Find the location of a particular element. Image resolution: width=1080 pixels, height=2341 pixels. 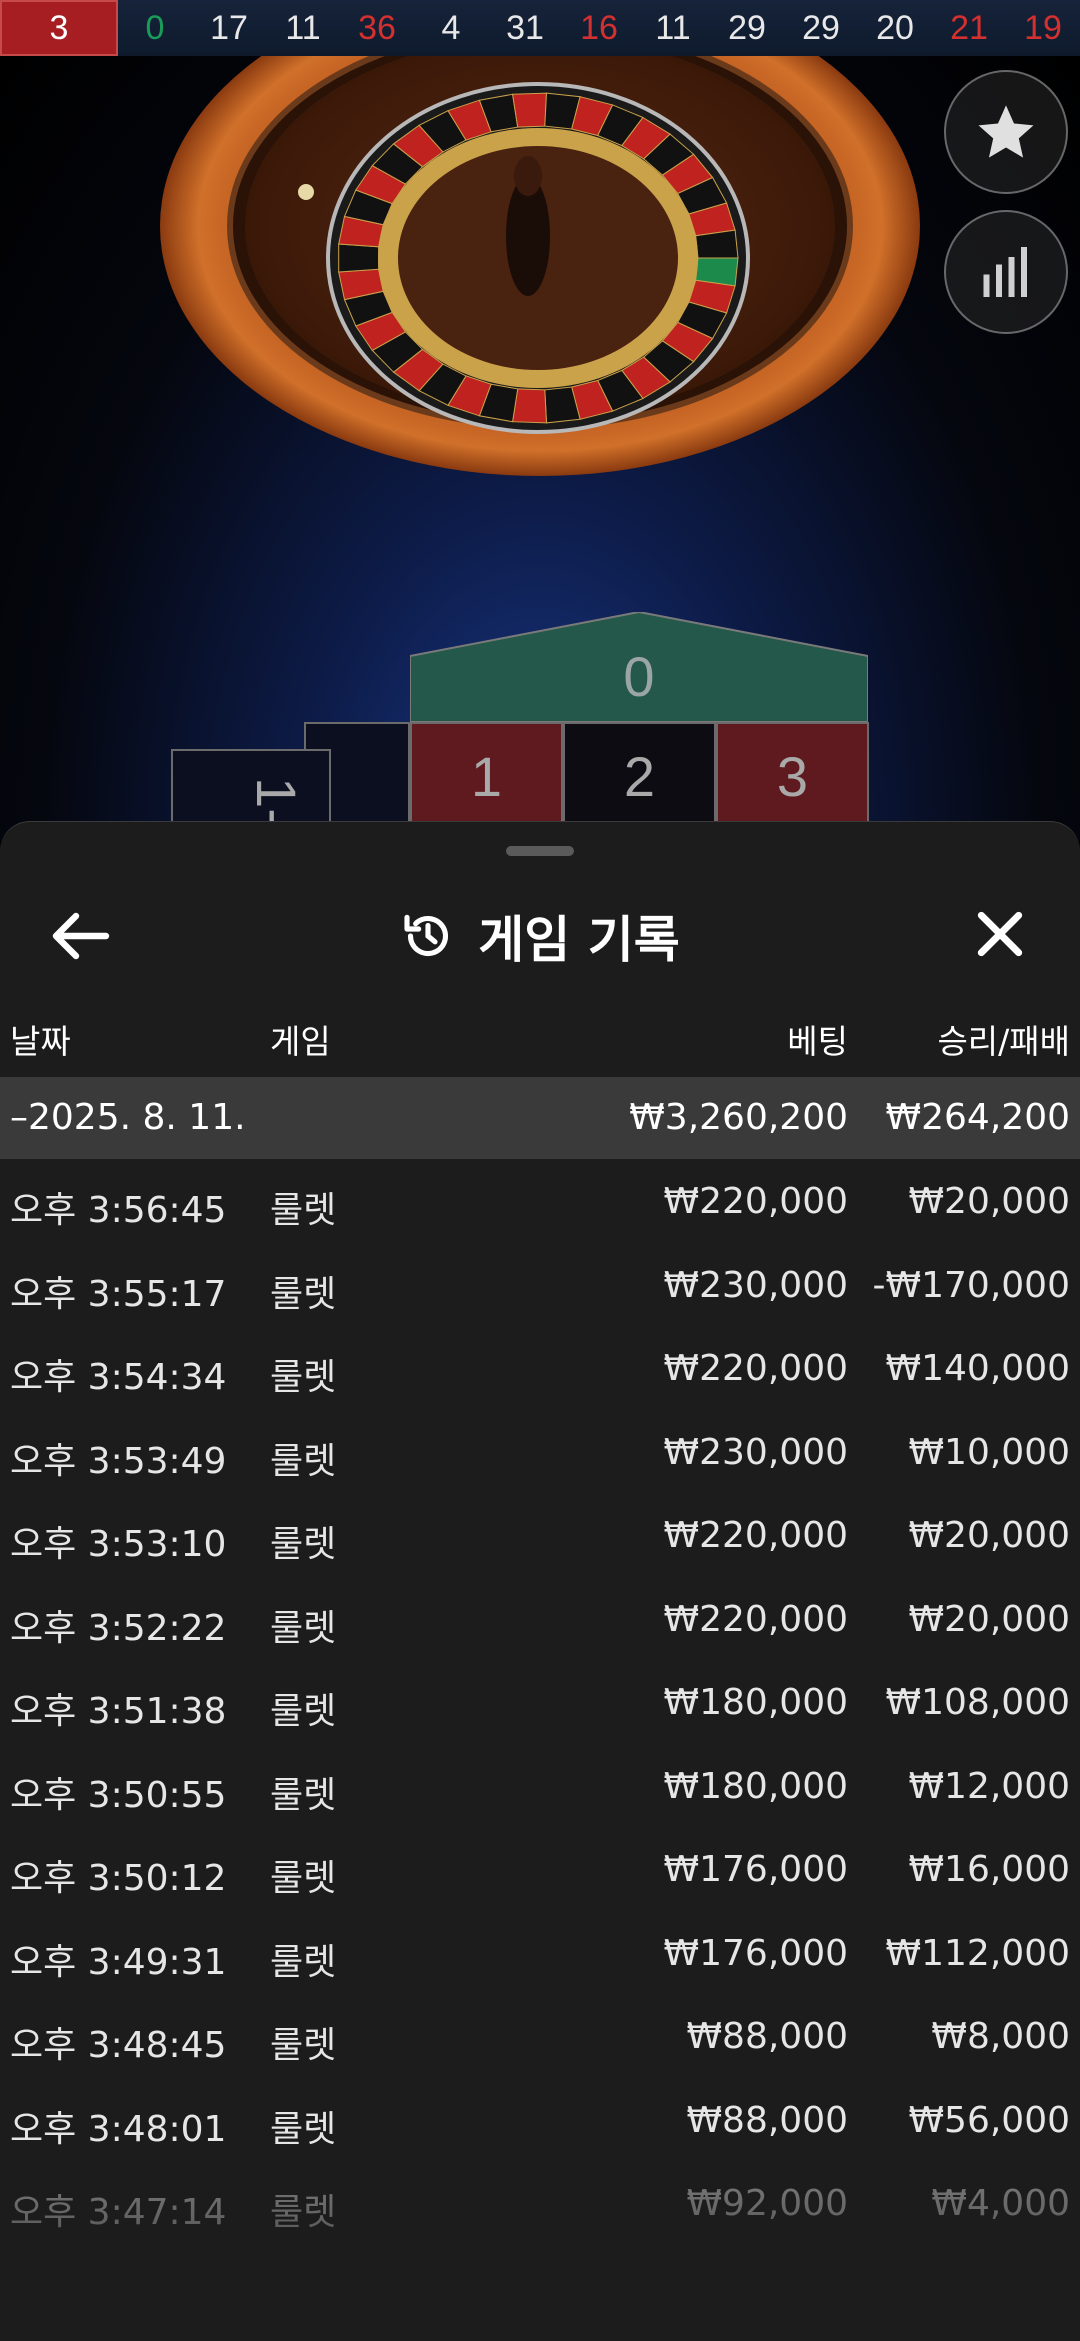

bet-spot-zero: 0 is located at coordinates (639, 667).